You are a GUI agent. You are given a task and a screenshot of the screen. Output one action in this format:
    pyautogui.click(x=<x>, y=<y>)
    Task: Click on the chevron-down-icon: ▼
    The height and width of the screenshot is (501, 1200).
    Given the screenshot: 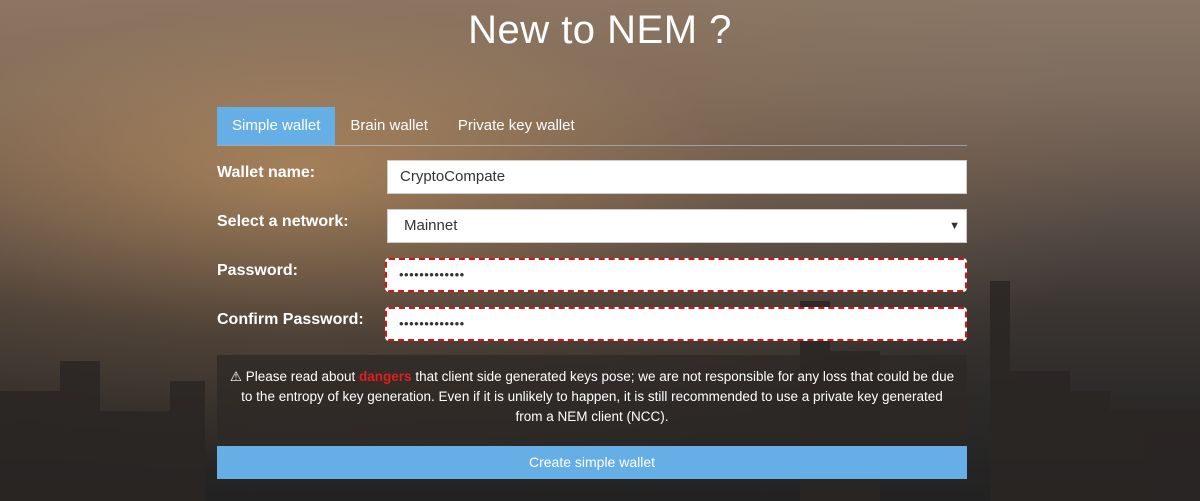 What is the action you would take?
    pyautogui.click(x=954, y=226)
    